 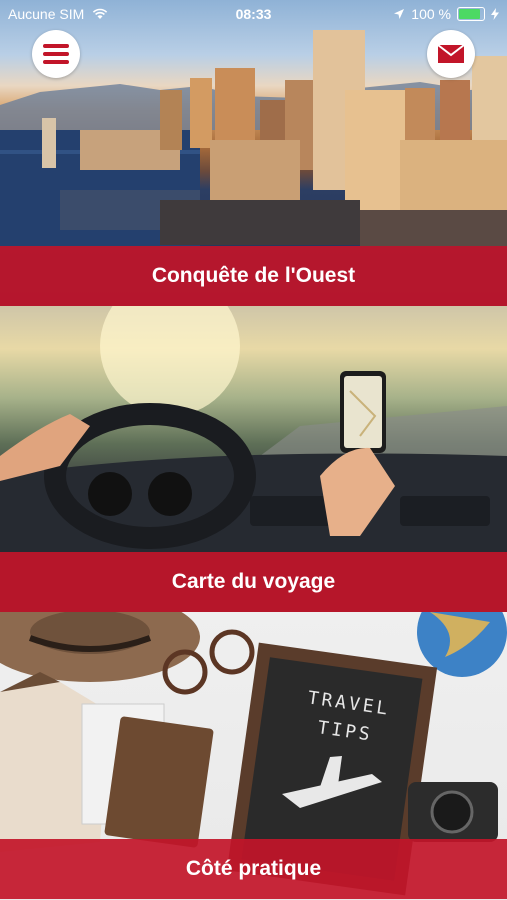 I want to click on banner-conquest-west: Conquête de l'Ouest, so click(x=253, y=276).